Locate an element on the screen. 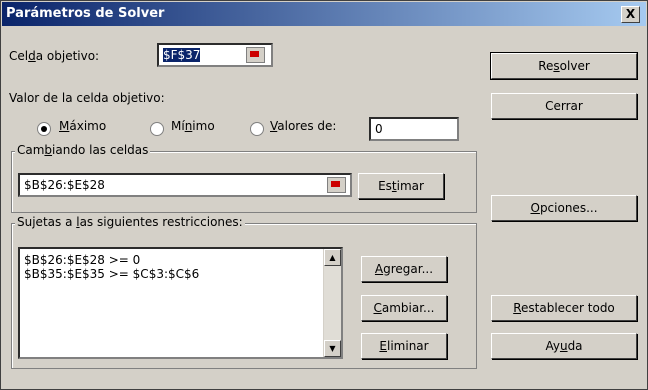  reset-button: Restablecer todo is located at coordinates (564, 308).